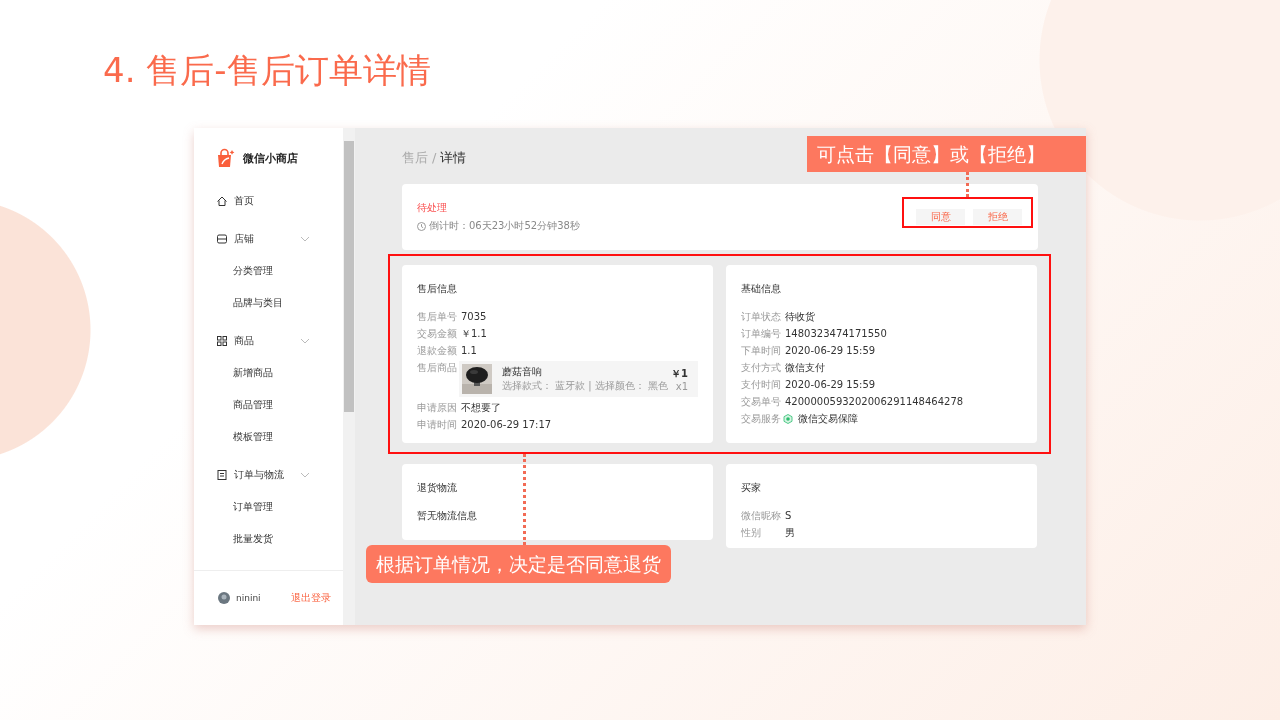  I want to click on avatar, so click(224, 598).